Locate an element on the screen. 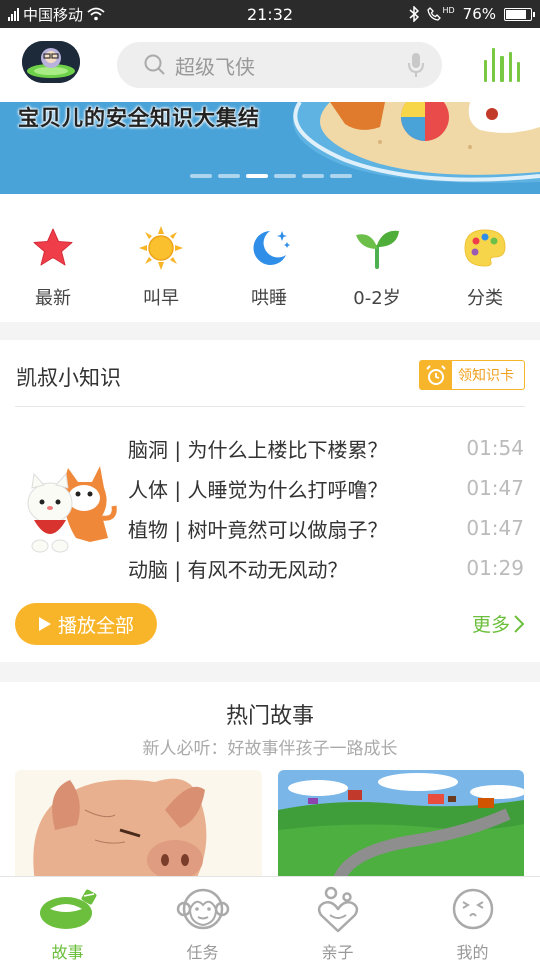 The image size is (540, 960). category-bedtime: 哄睡 is located at coordinates (269, 266).